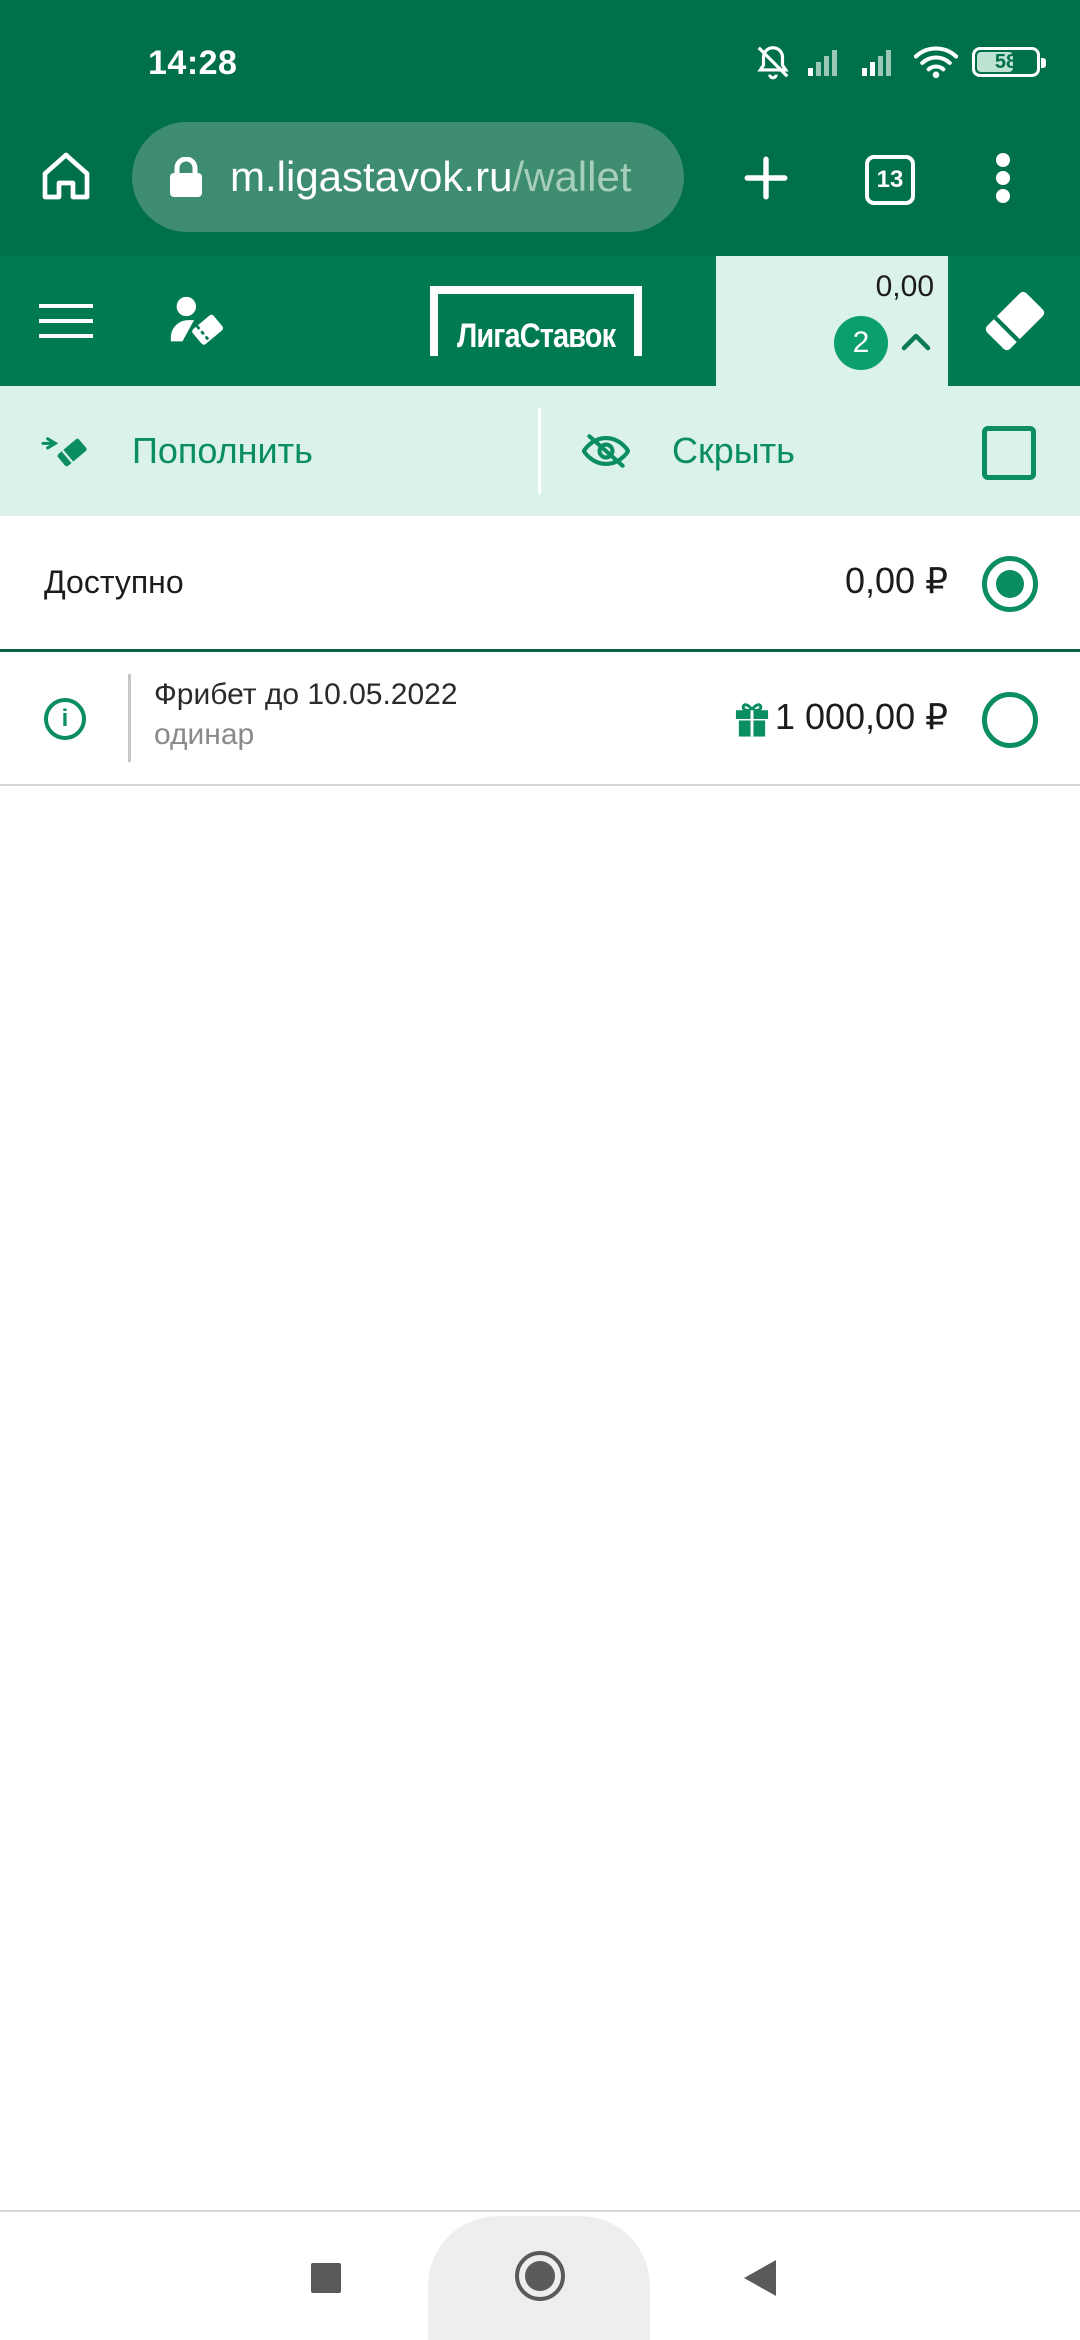 The height and width of the screenshot is (2340, 1080). Describe the element at coordinates (536, 336) in the screenshot. I see `logo-text: ЛигаСтавок` at that location.